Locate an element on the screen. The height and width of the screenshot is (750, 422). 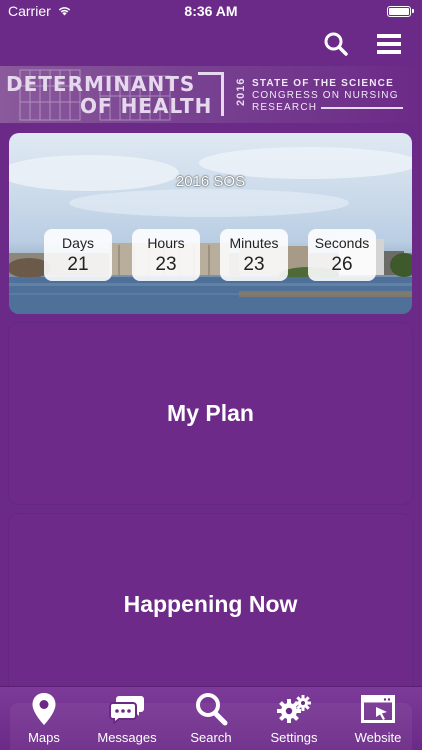
countdown-hours-label: Hours is located at coordinates (166, 243).